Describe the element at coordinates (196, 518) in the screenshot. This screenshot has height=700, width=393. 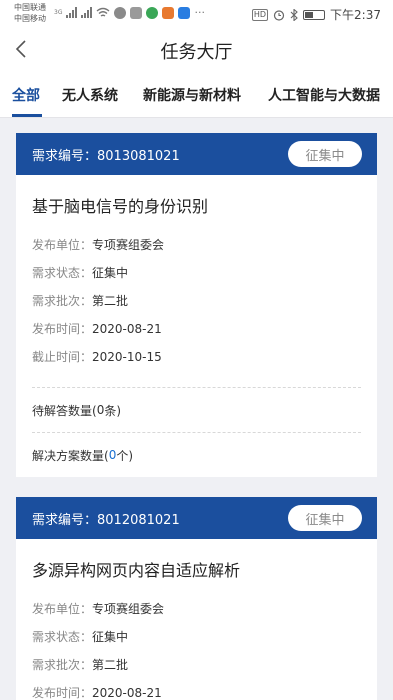
I see `card-header: 需求编号：8012081021 征集中` at that location.